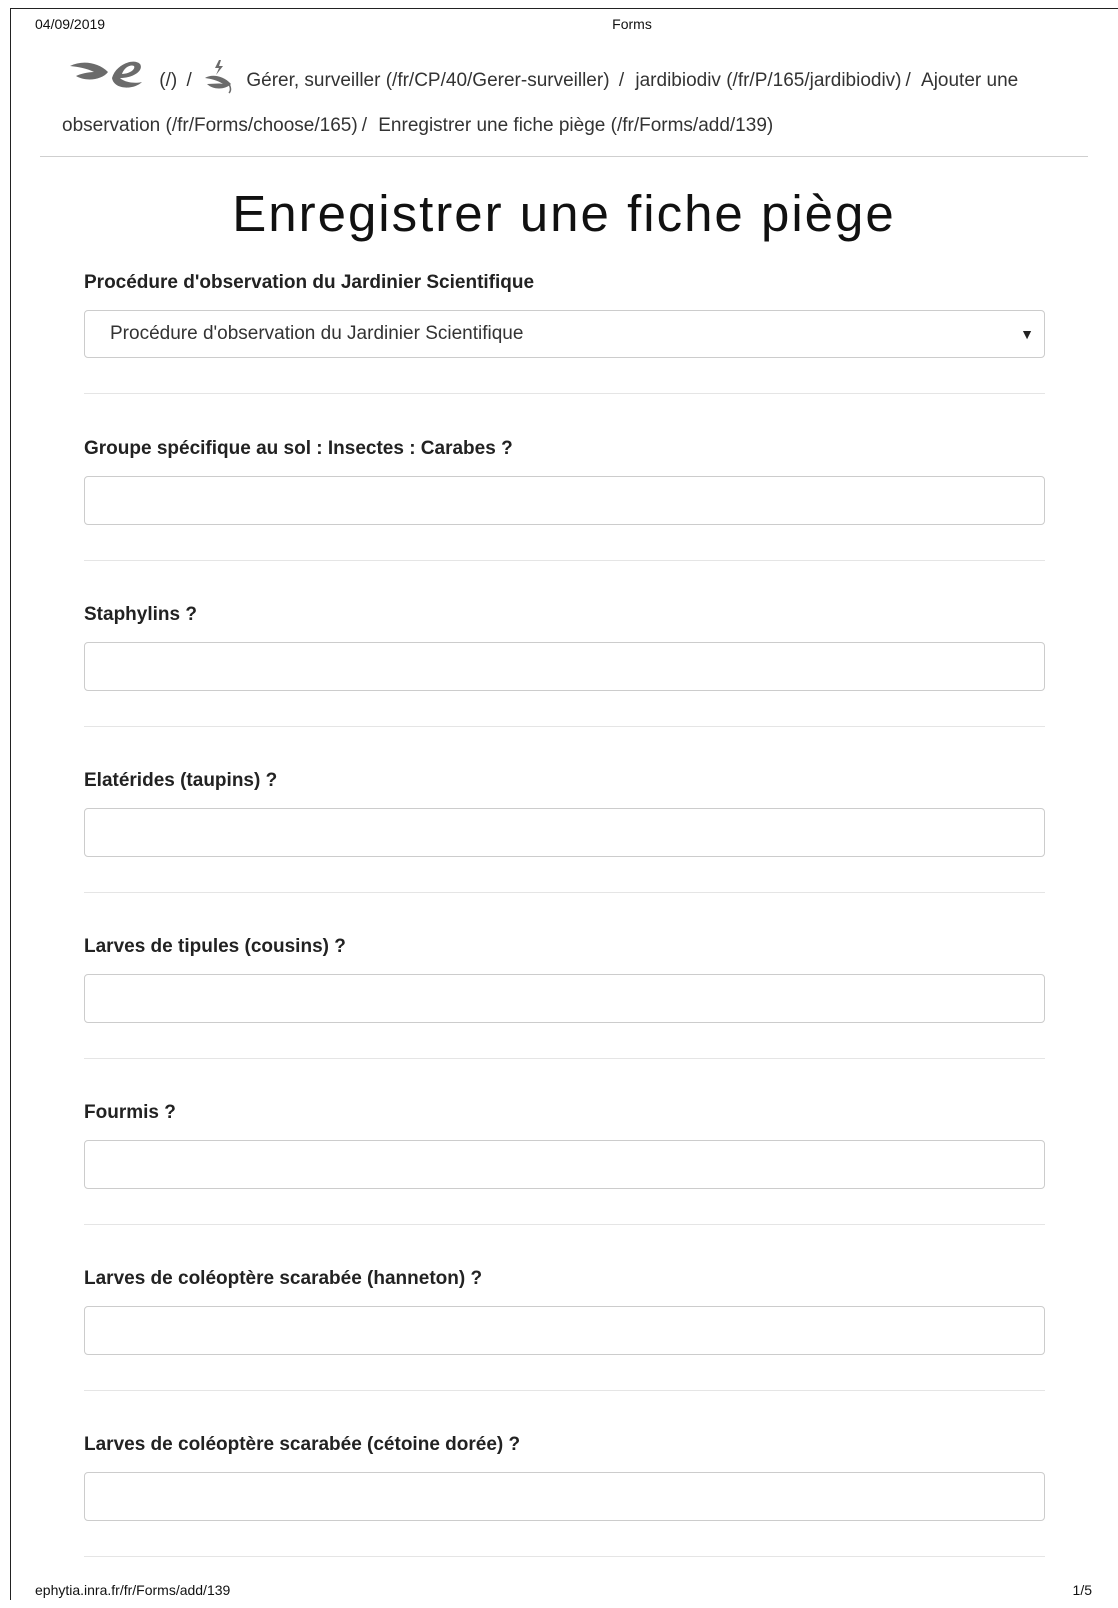 This screenshot has height=1608, width=1118. I want to click on field-group-elaterides: Elatérides (taupins) ?, so click(564, 851).